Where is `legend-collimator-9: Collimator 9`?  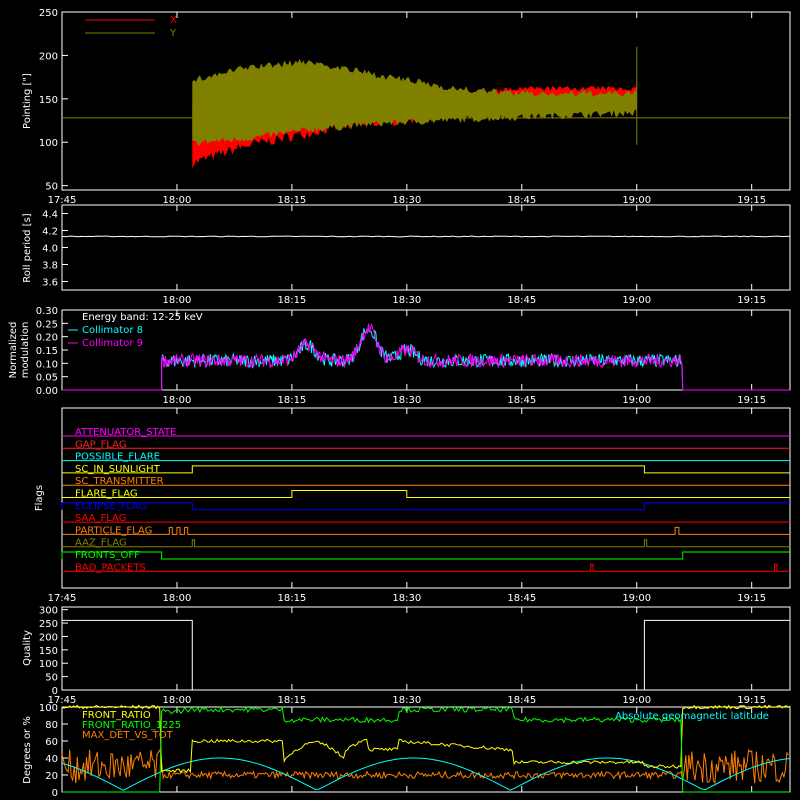 legend-collimator-9: Collimator 9 is located at coordinates (112, 343).